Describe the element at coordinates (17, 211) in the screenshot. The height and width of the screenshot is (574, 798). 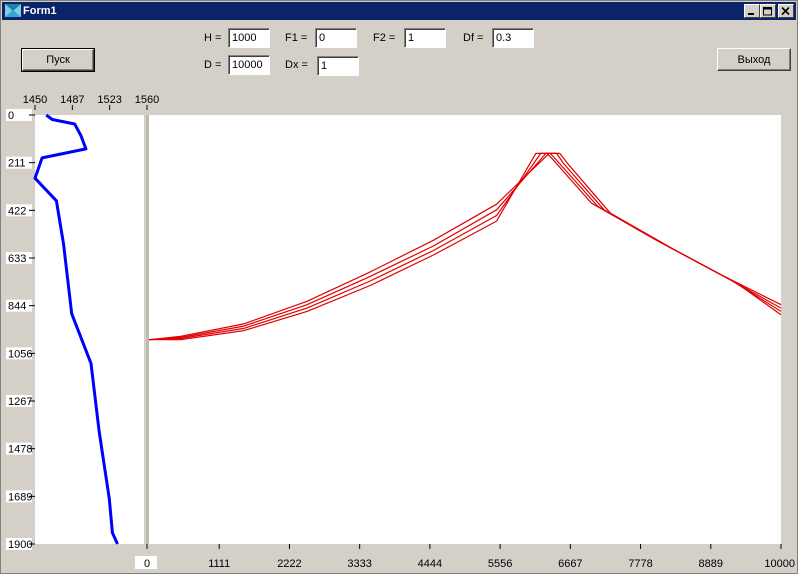
I see `left-tick-label: 422` at that location.